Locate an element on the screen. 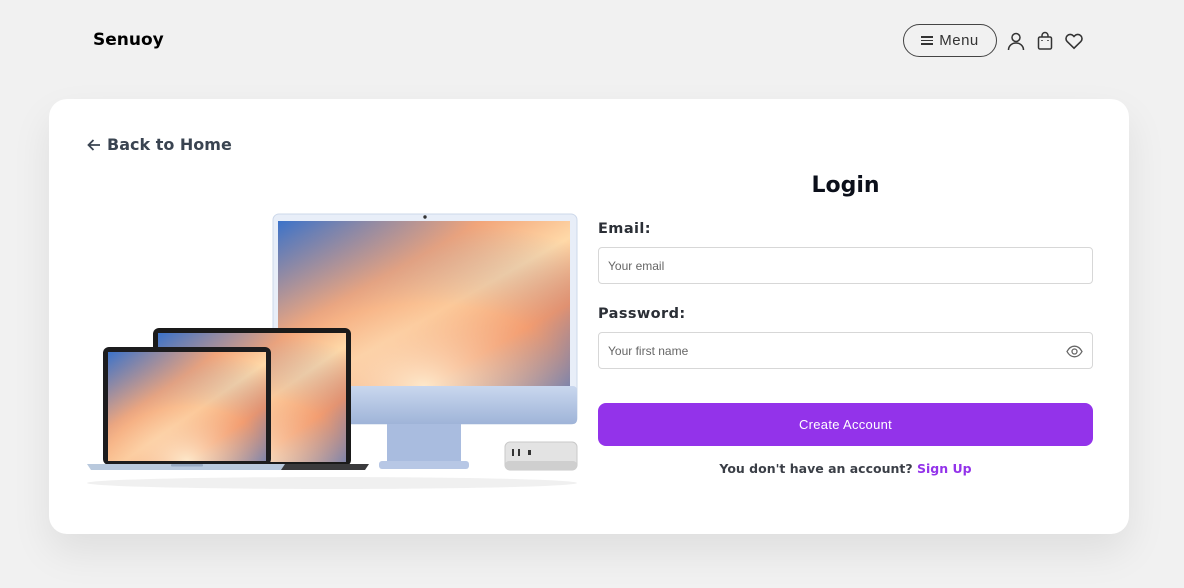 This screenshot has width=1184, height=588. email-field-wrapper is located at coordinates (845, 265).